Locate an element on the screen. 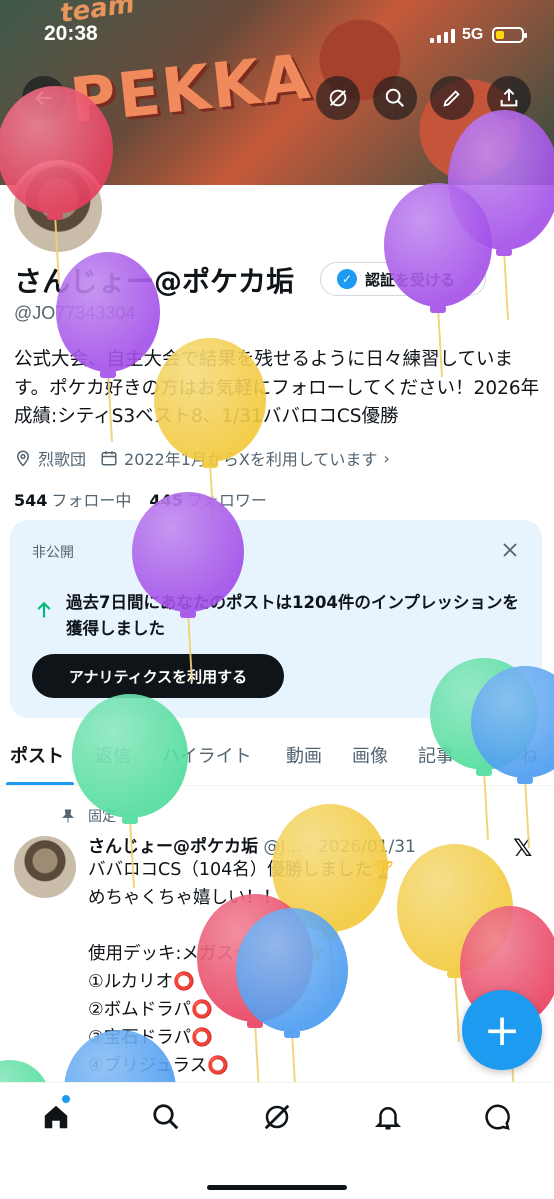 This screenshot has height=1199, width=554. notification-dot is located at coordinates (66, 1099).